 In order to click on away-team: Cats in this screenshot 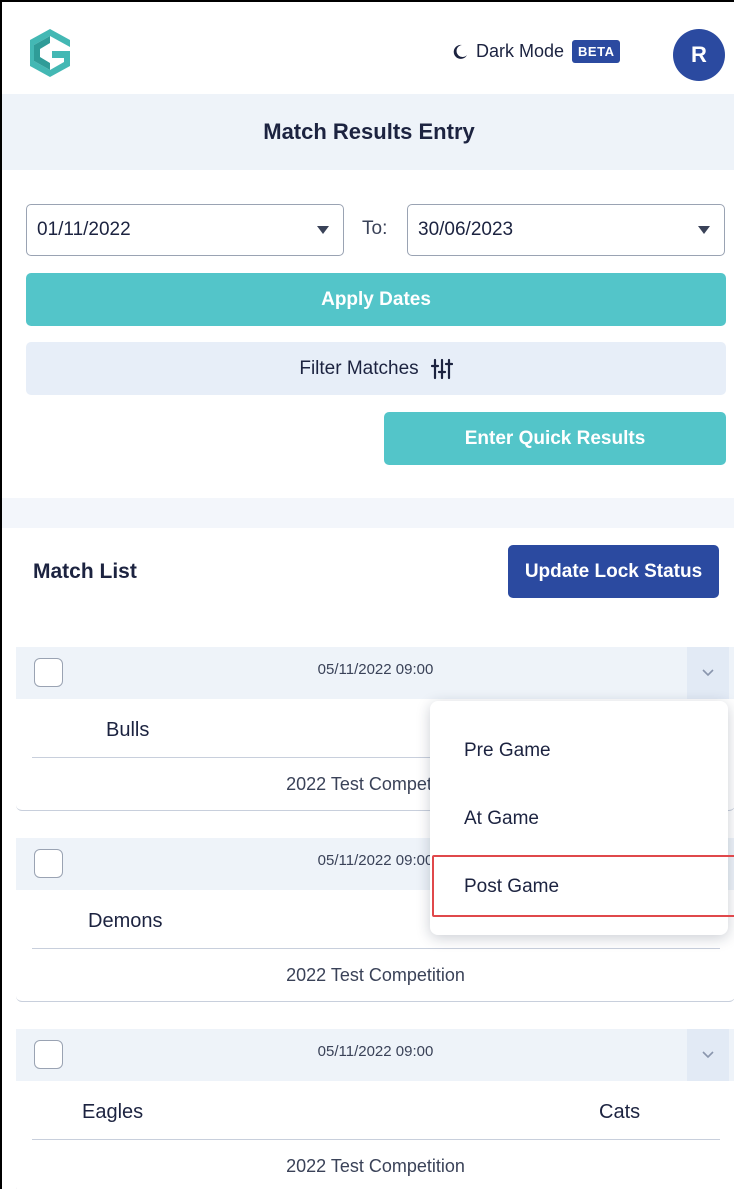, I will do `click(620, 1112)`.